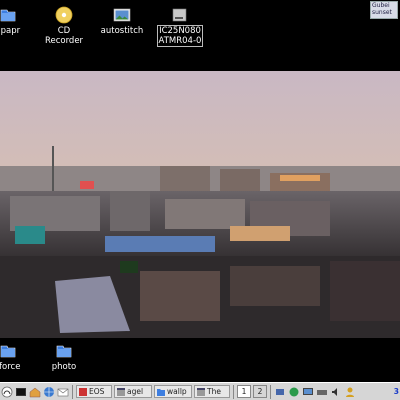 The image size is (400, 400). Describe the element at coordinates (21, 392) in the screenshot. I see `terminal-icon` at that location.